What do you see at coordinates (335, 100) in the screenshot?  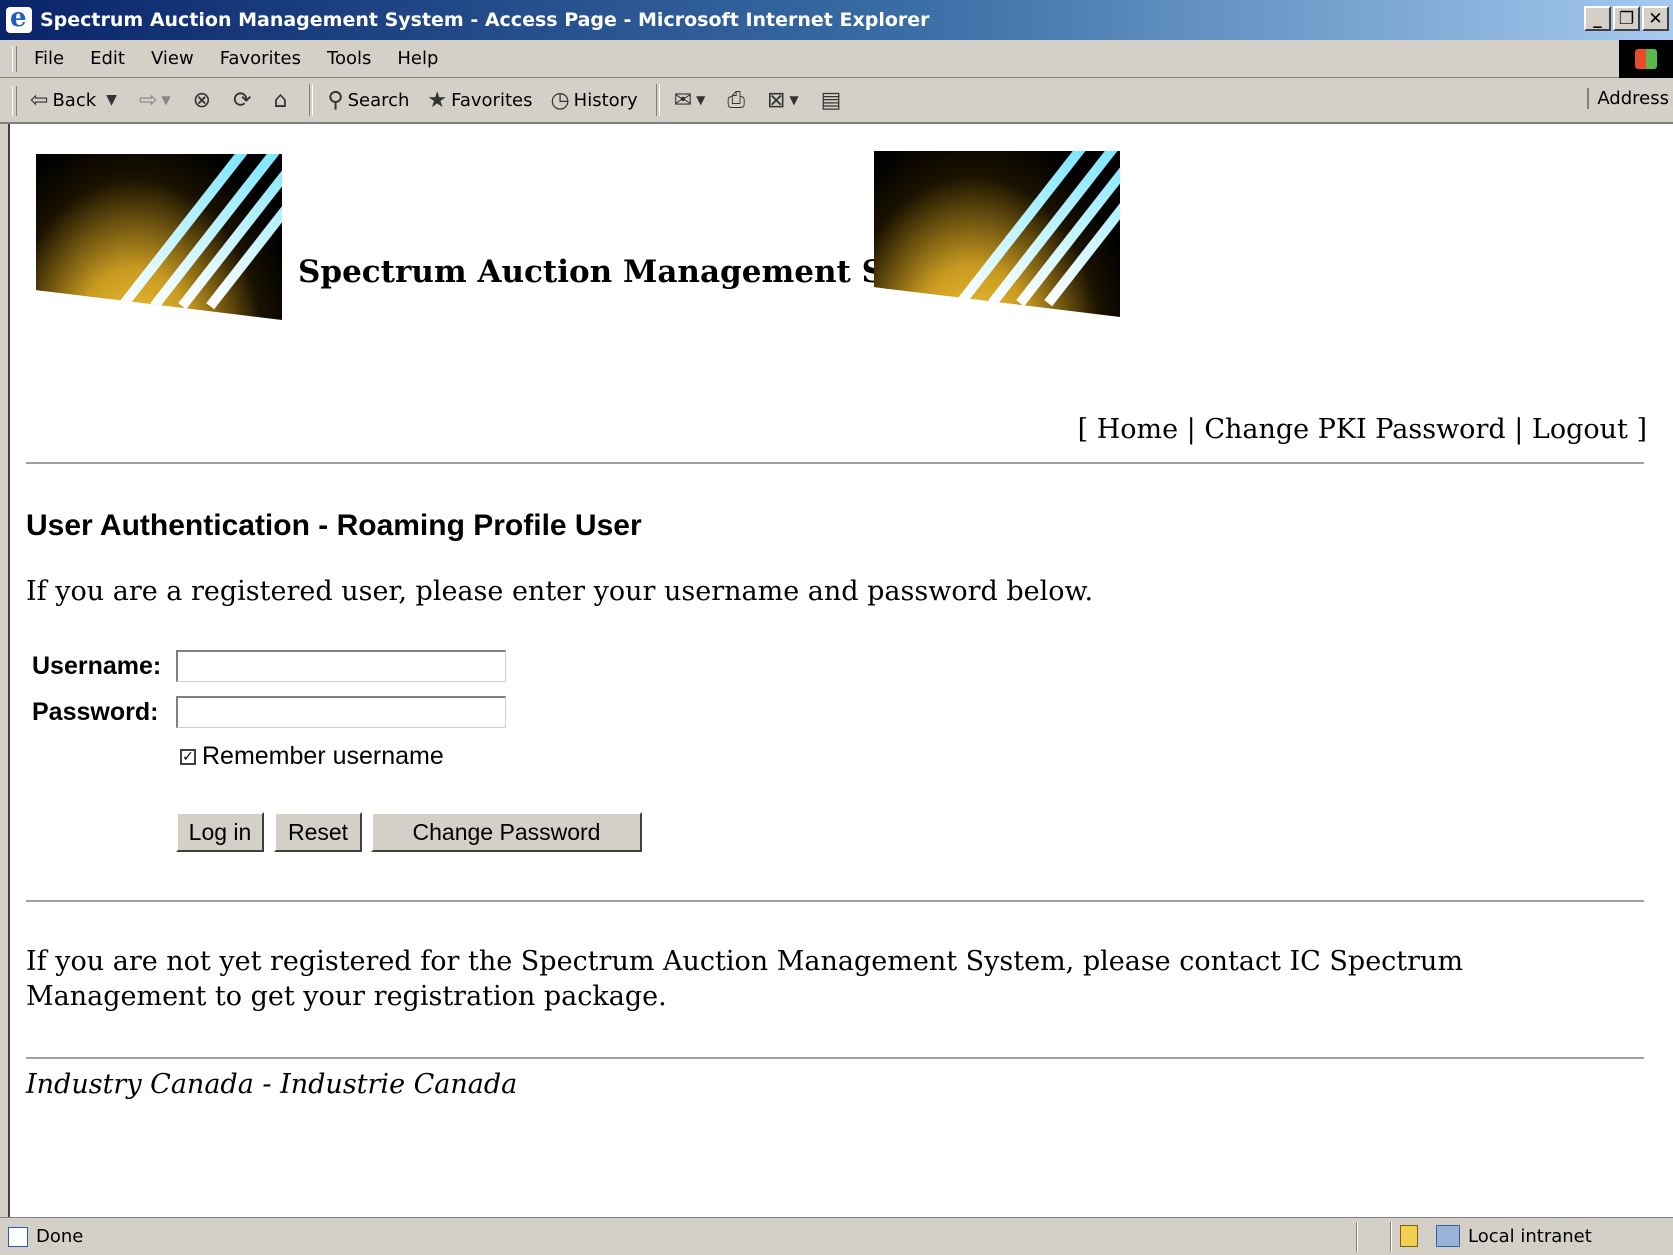 I see `search-icon: ⚲` at bounding box center [335, 100].